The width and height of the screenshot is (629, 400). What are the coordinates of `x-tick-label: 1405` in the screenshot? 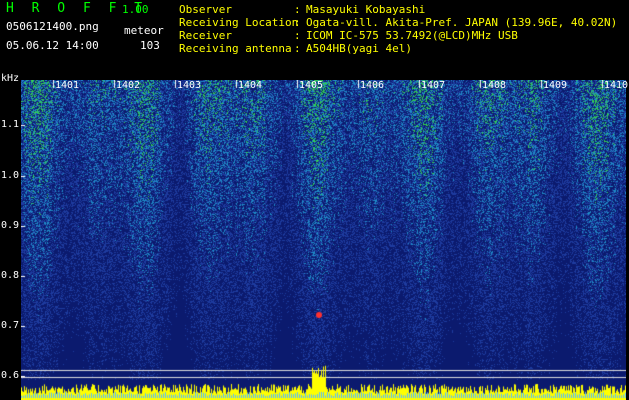 It's located at (311, 85).